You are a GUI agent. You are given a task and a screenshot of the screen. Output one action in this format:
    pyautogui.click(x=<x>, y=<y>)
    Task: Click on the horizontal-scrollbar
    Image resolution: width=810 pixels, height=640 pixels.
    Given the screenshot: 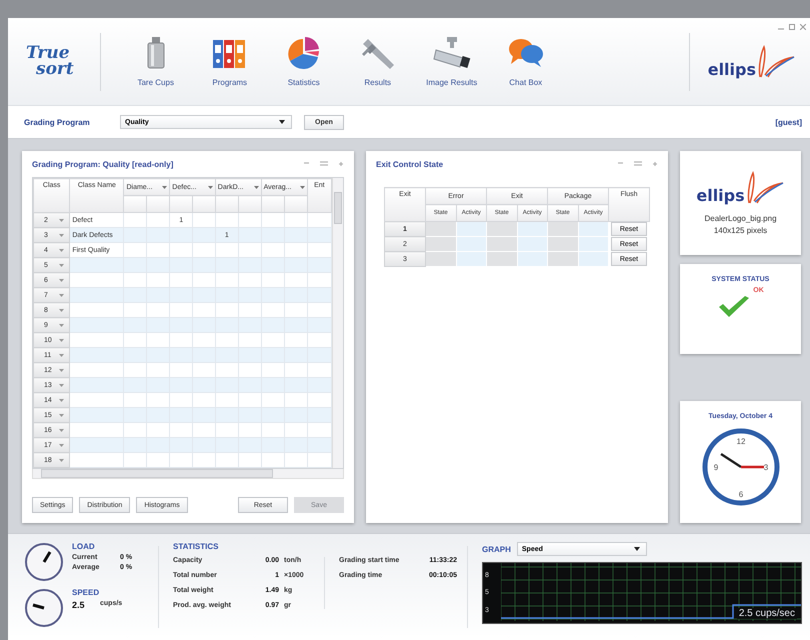 What is the action you would take?
    pyautogui.click(x=188, y=474)
    